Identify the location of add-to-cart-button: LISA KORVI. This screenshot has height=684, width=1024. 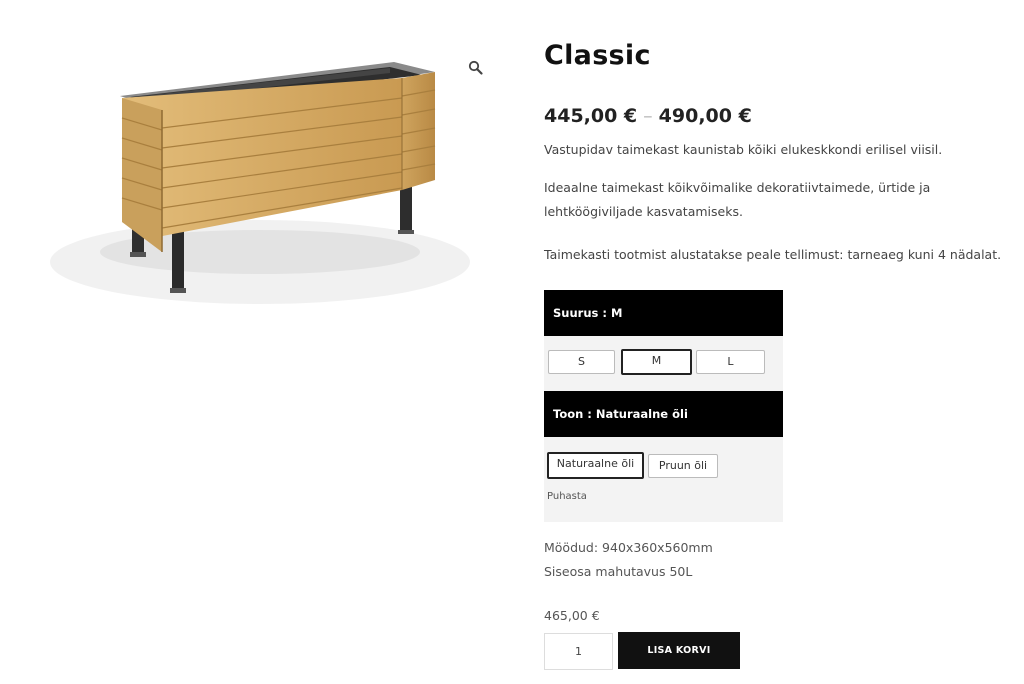
(679, 650).